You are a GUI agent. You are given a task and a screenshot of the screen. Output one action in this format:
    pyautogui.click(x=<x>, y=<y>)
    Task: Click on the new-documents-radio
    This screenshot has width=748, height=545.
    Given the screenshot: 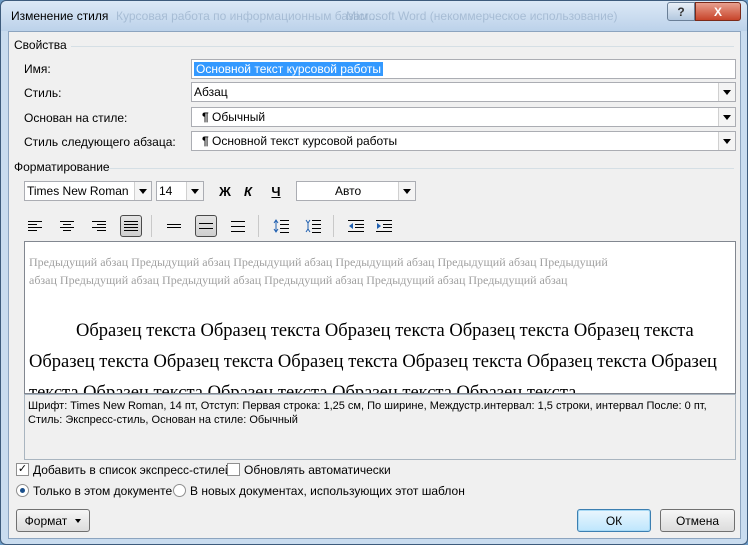 What is the action you would take?
    pyautogui.click(x=179, y=490)
    